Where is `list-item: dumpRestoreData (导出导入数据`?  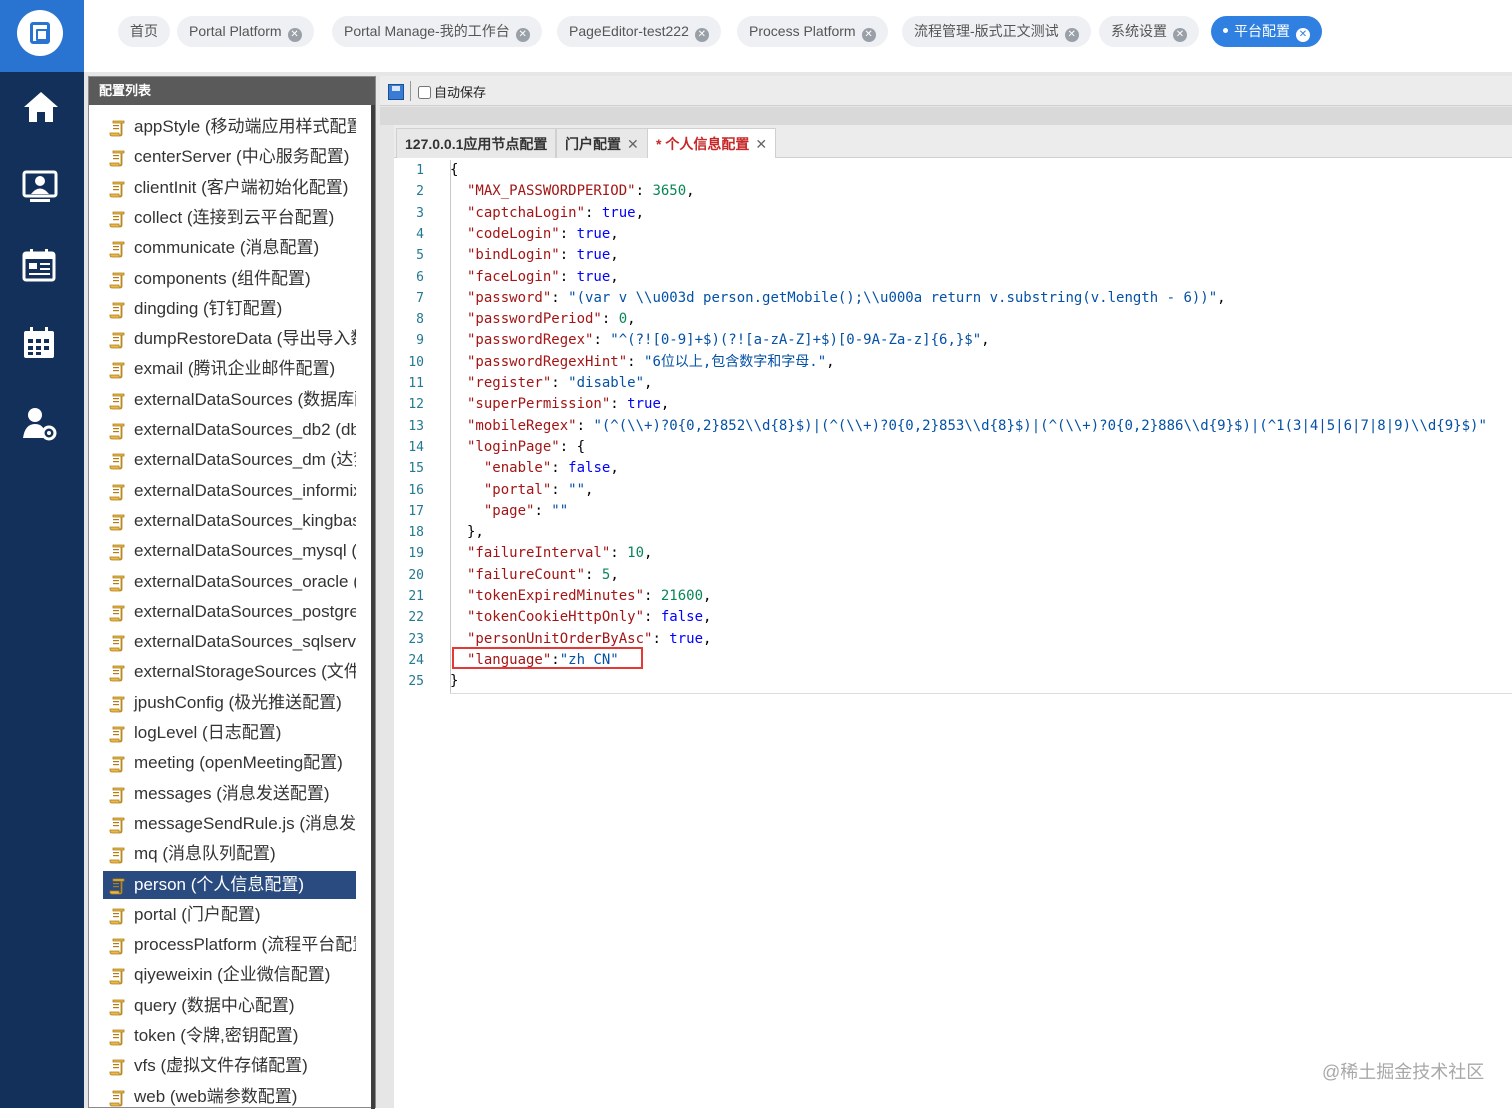 list-item: dumpRestoreData (导出导入数据 is located at coordinates (229, 339).